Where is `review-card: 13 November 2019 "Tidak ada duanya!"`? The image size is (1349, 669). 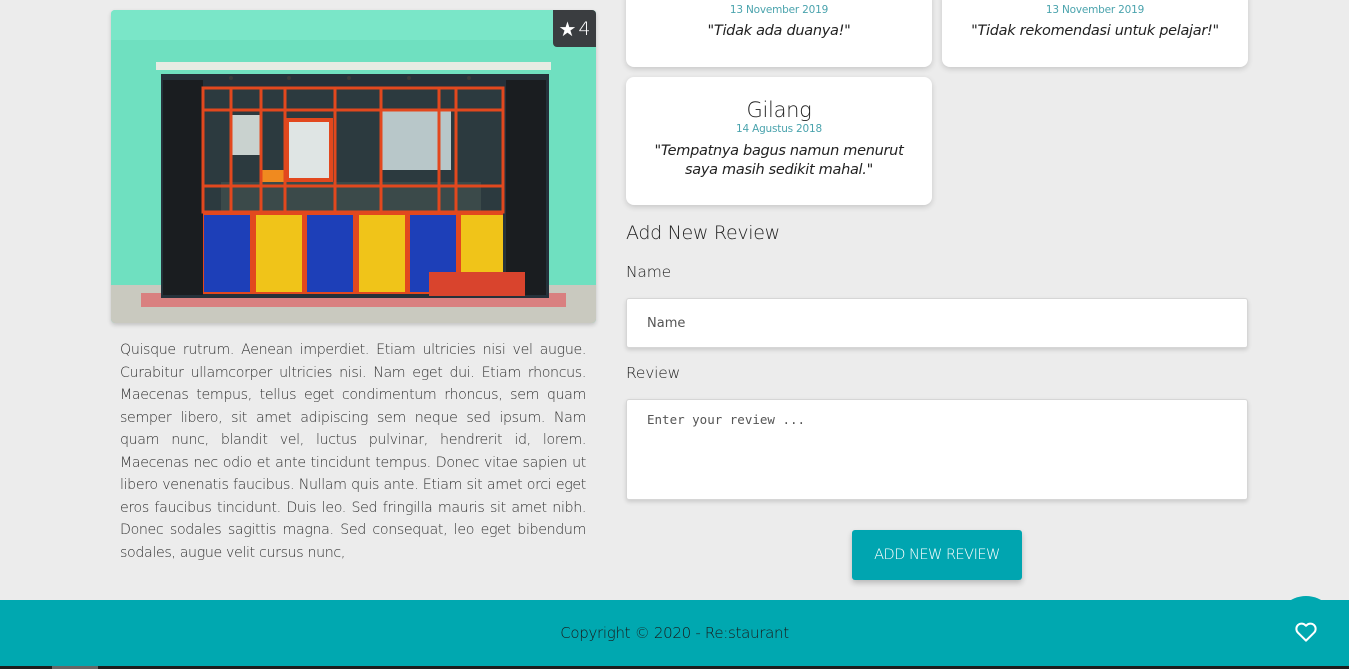
review-card: 13 November 2019 "Tidak ada duanya!" is located at coordinates (779, 33).